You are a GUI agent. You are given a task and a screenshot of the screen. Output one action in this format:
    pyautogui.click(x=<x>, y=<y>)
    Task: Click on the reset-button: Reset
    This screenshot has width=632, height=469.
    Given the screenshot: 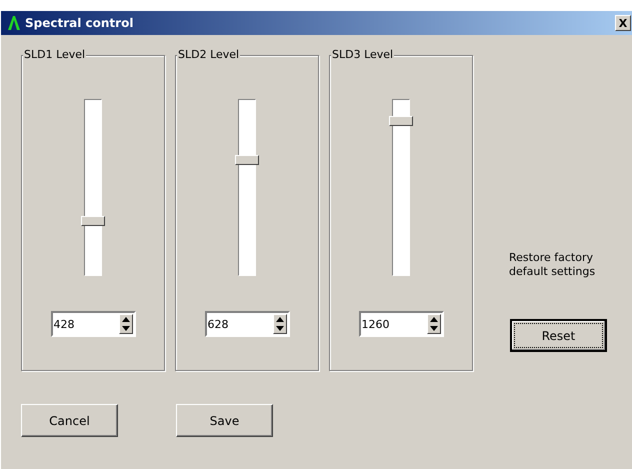 What is the action you would take?
    pyautogui.click(x=558, y=335)
    